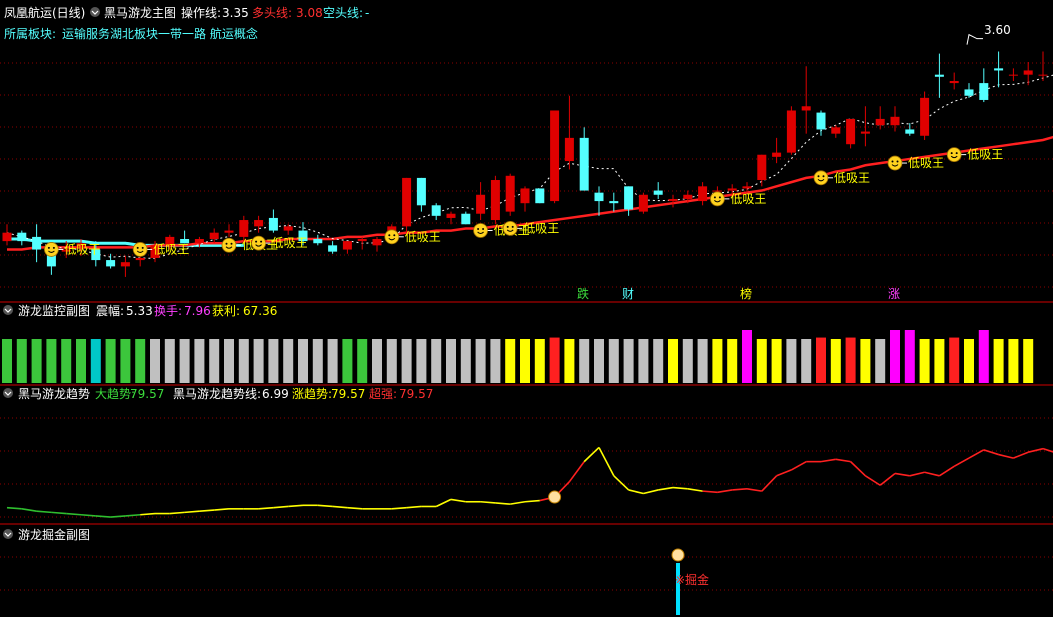  Describe the element at coordinates (518, 356) in the screenshot. I see `monitor-panel` at that location.